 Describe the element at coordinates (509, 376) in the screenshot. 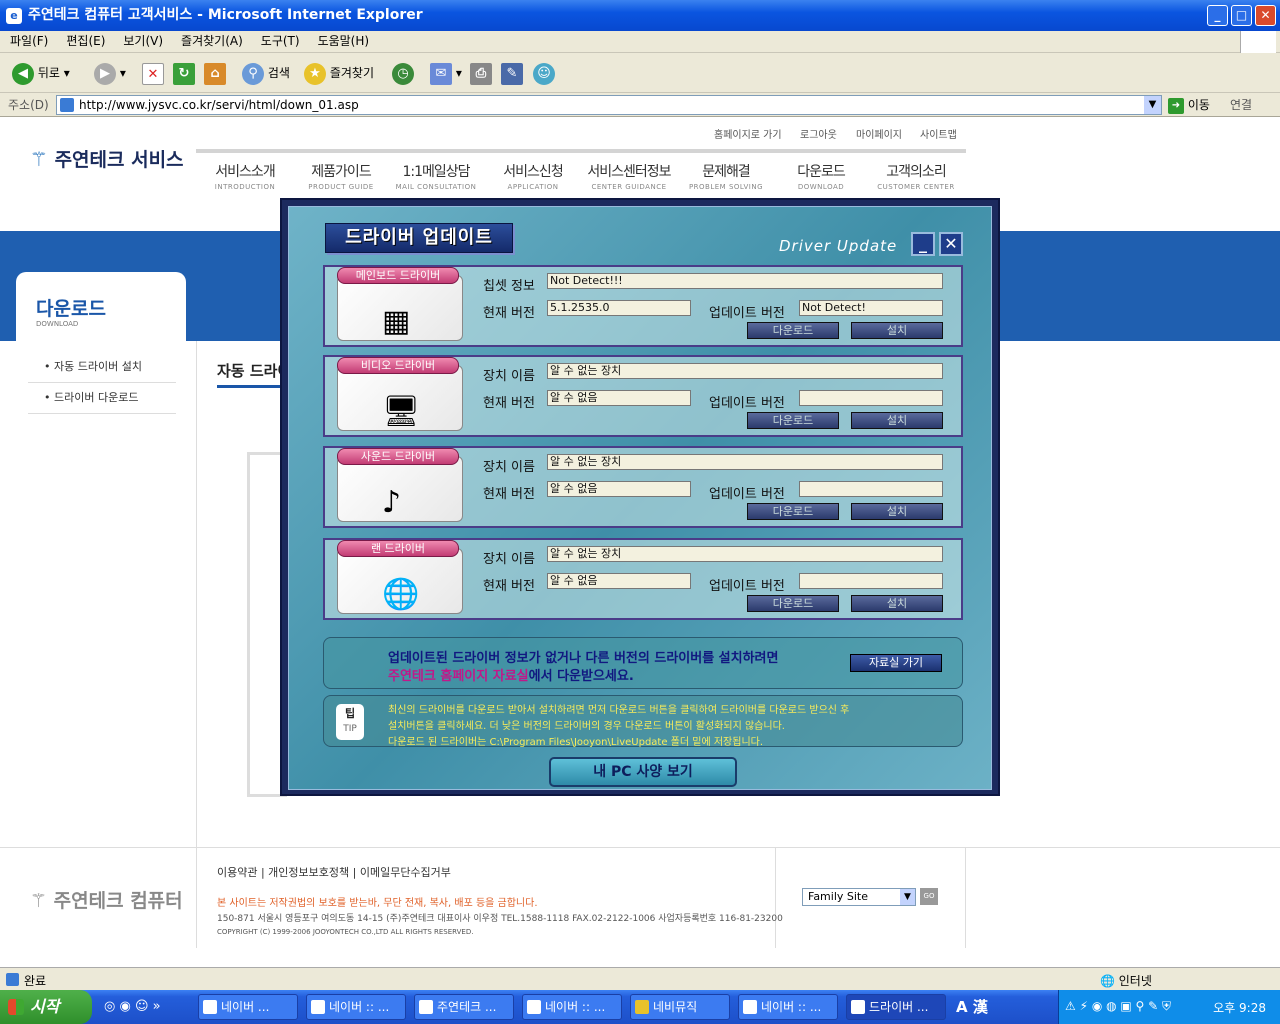

I see `device-name-label: 장치 이름` at that location.